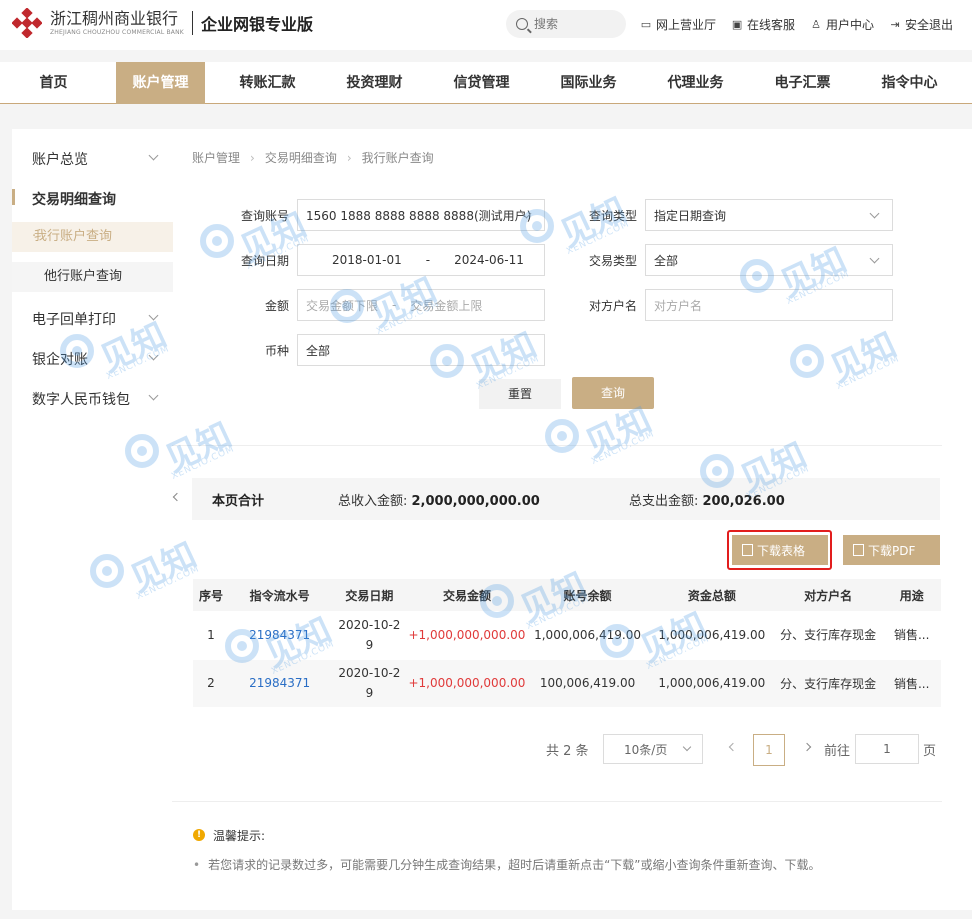 This screenshot has height=919, width=972. What do you see at coordinates (276, 306) in the screenshot?
I see `amount-label: 金额` at bounding box center [276, 306].